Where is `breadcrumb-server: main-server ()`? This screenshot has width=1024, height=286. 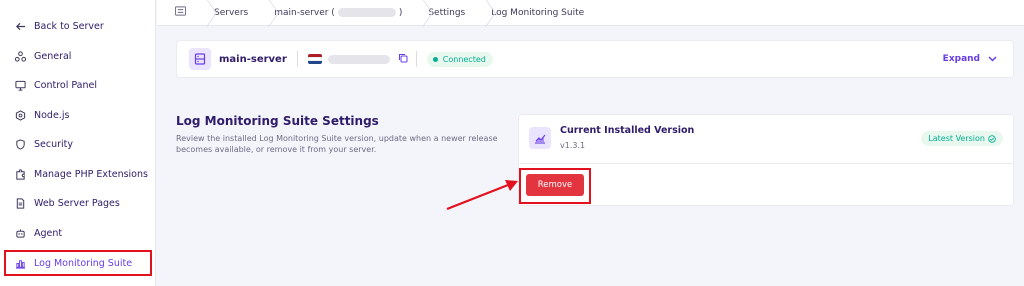 breadcrumb-server: main-server () is located at coordinates (338, 12).